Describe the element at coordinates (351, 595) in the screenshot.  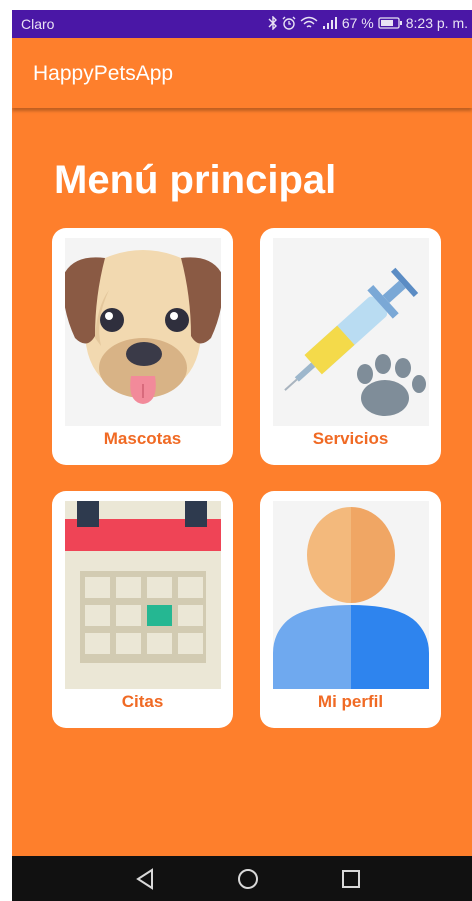
I see `user-icon` at that location.